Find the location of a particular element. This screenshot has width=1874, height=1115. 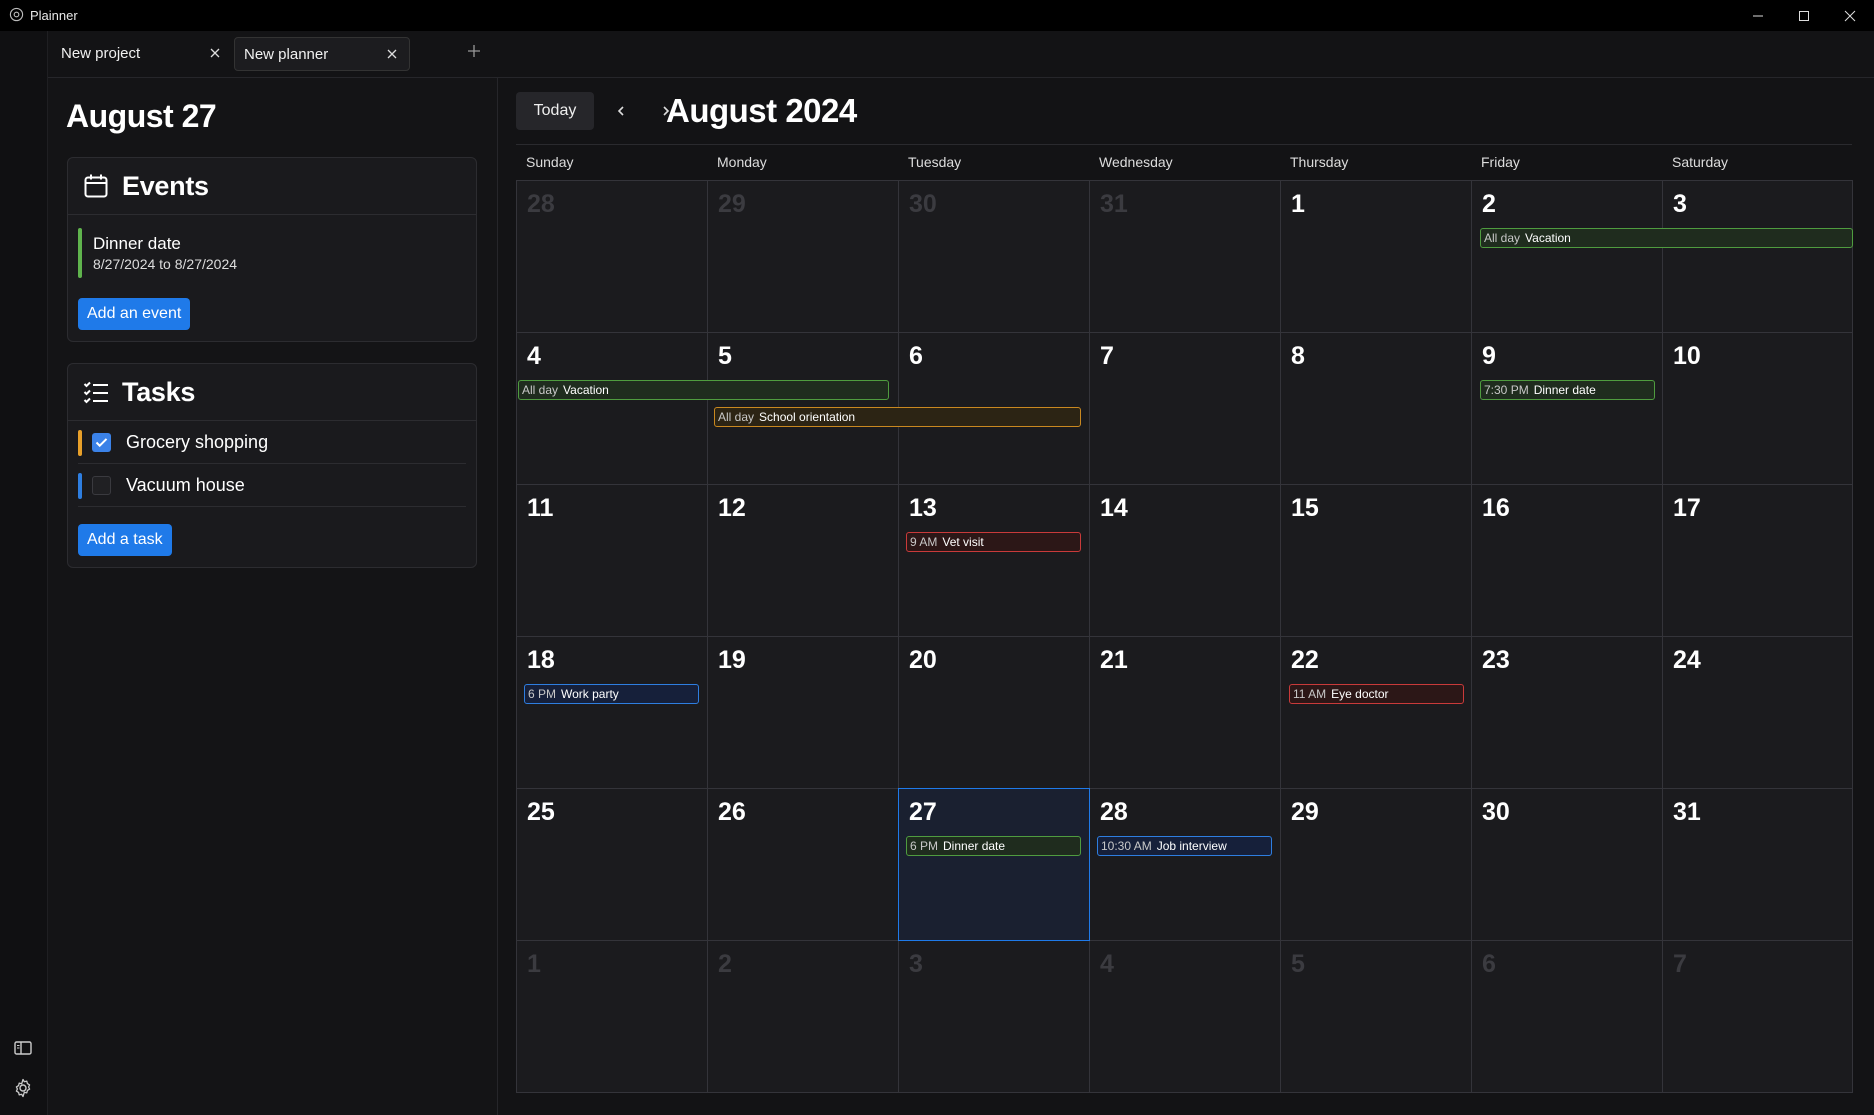

day-cell: 26 is located at coordinates (803, 864).